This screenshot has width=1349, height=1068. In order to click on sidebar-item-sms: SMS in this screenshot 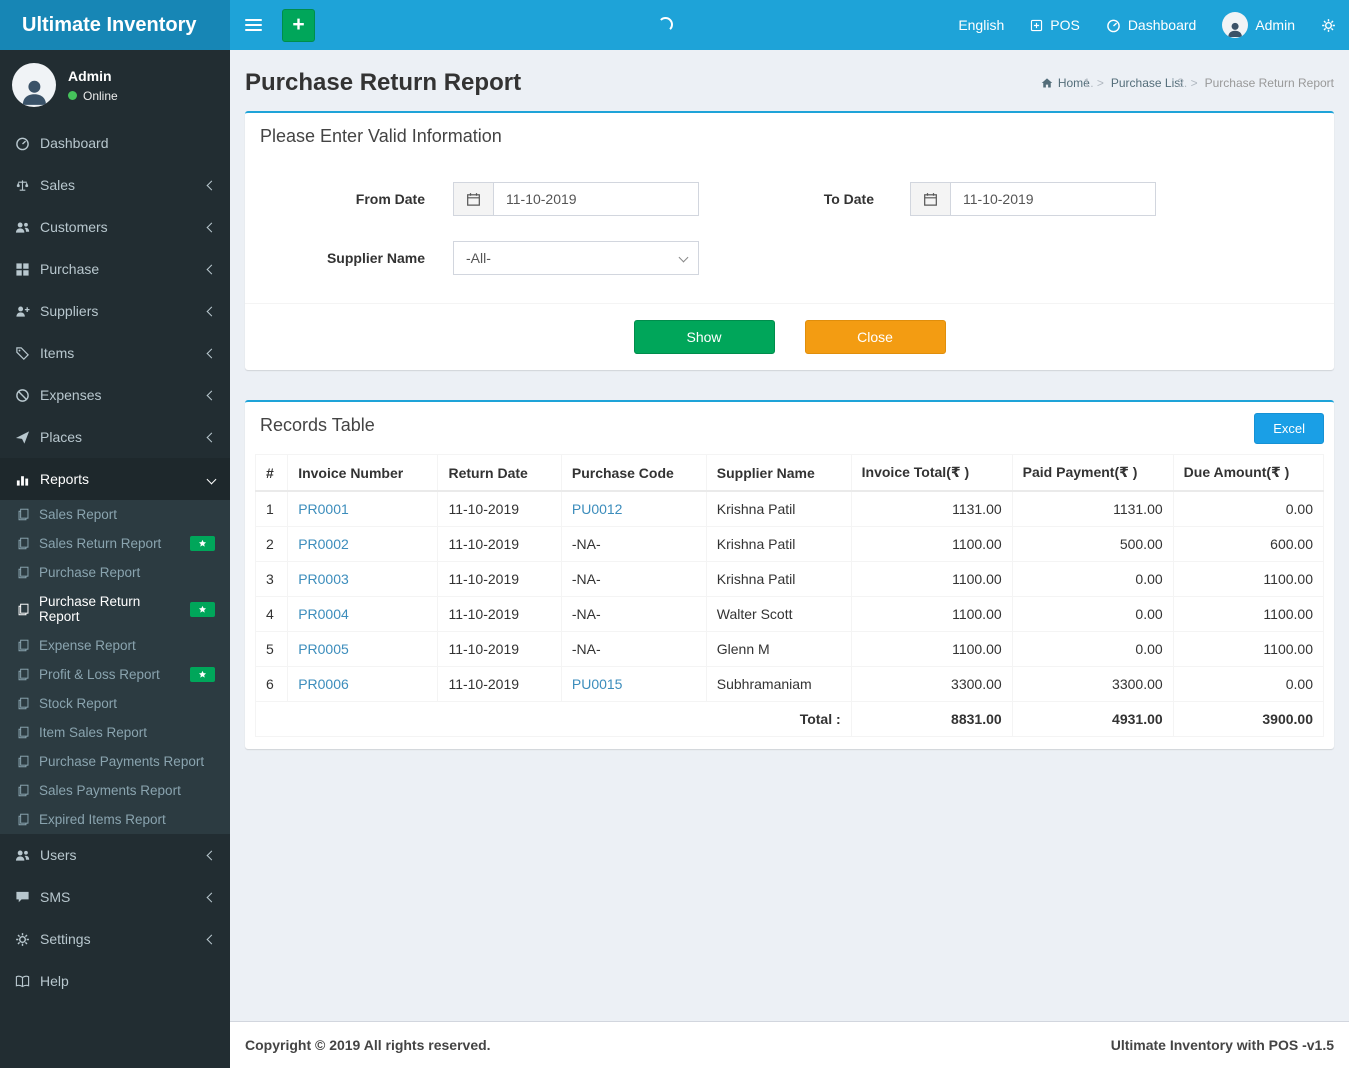, I will do `click(115, 897)`.